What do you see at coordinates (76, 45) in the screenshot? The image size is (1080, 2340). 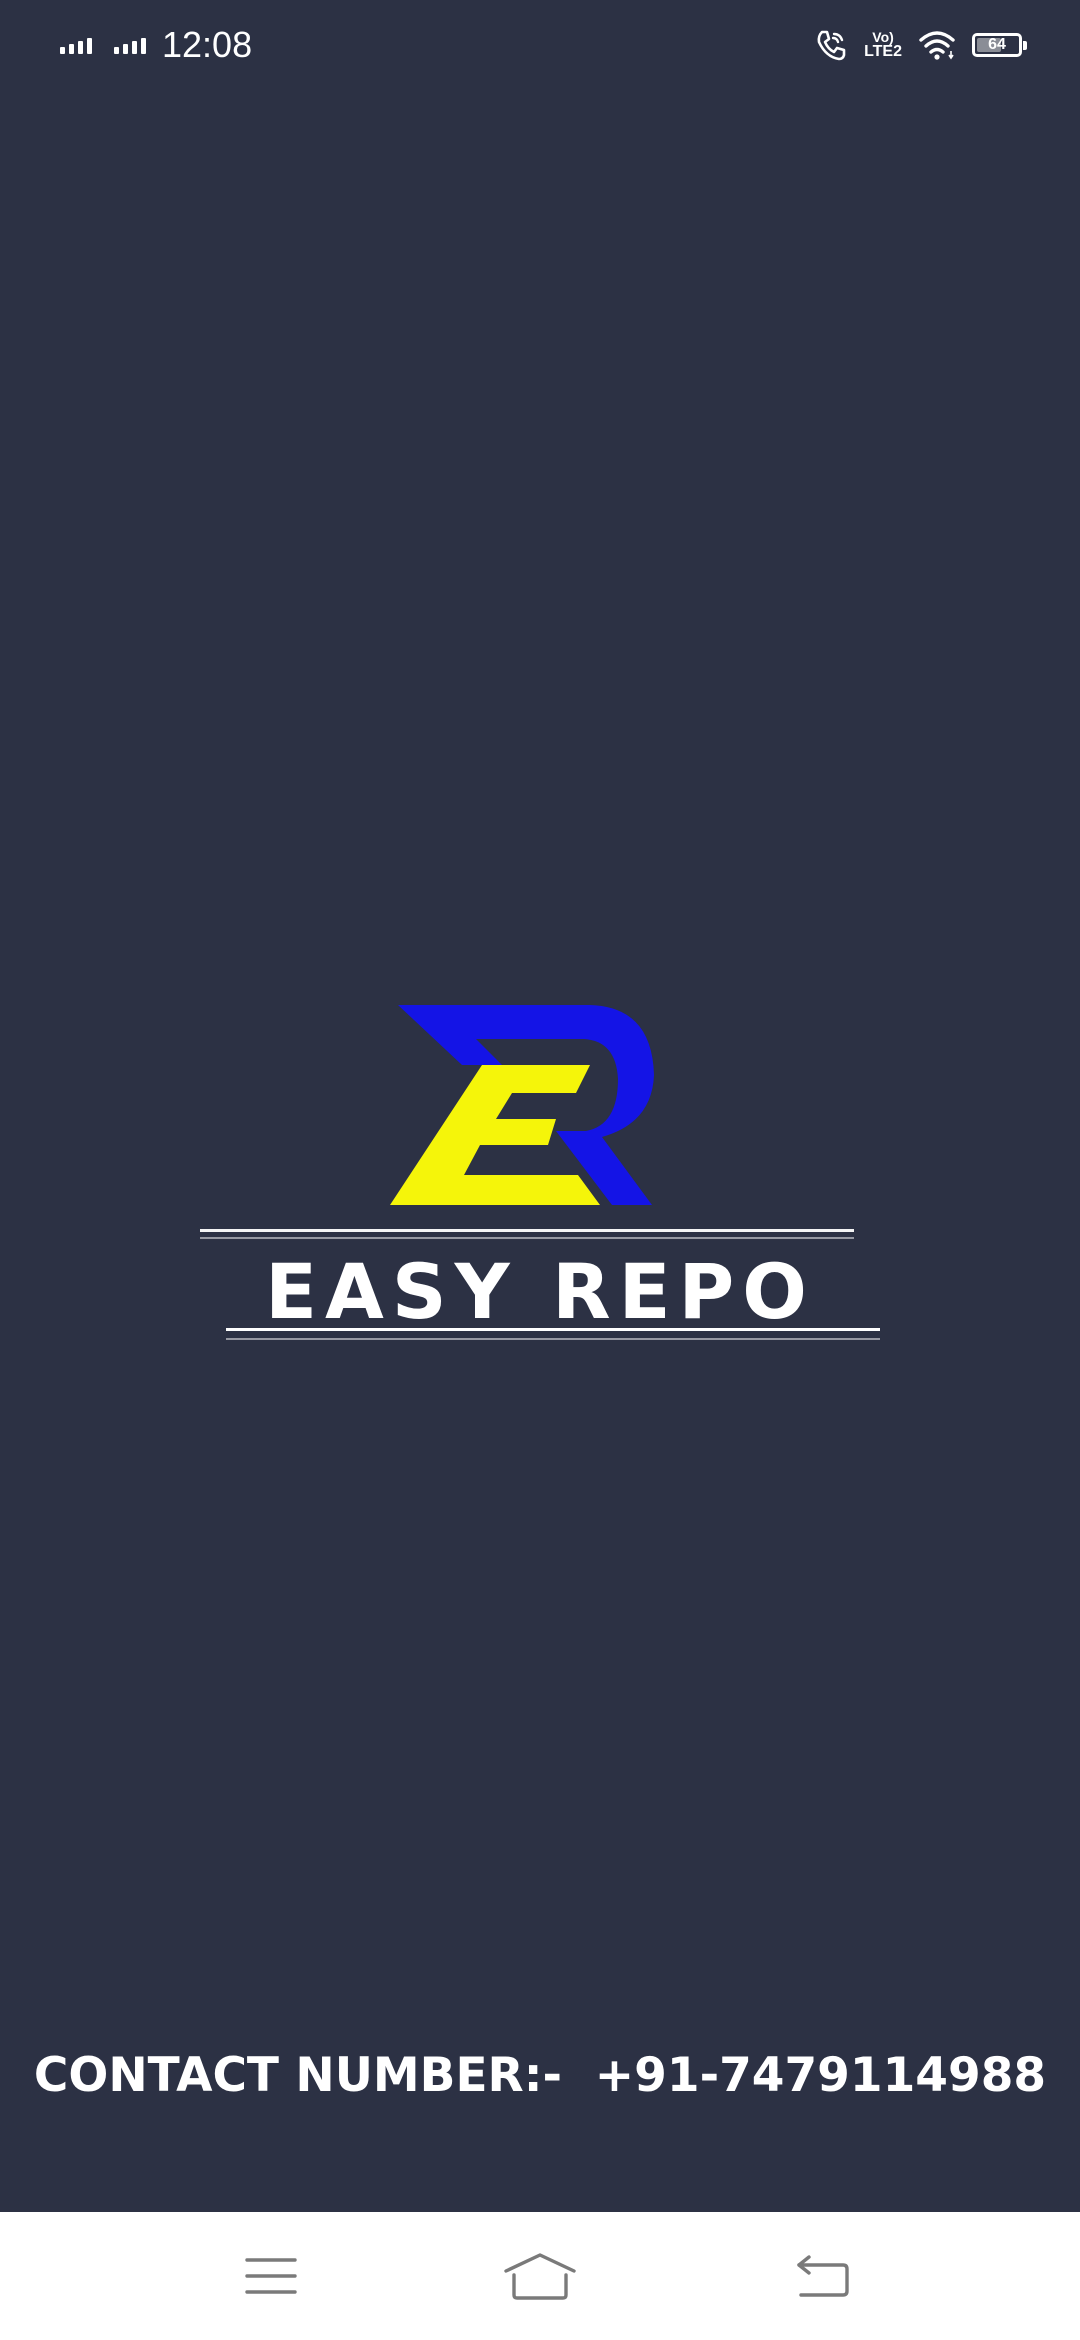 I see `signal-sim1-icon` at bounding box center [76, 45].